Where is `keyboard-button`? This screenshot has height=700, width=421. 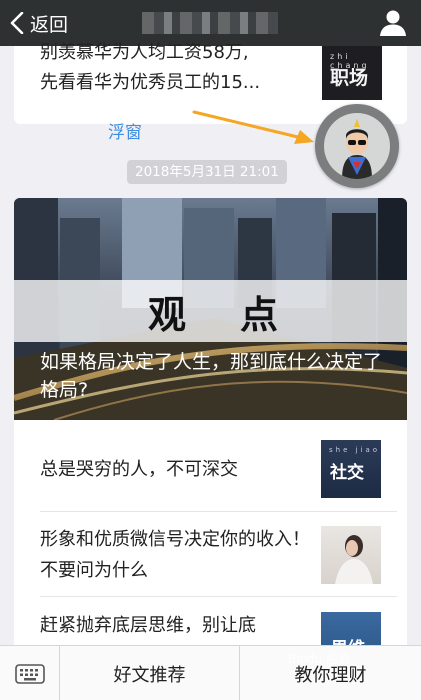 keyboard-button is located at coordinates (30, 673).